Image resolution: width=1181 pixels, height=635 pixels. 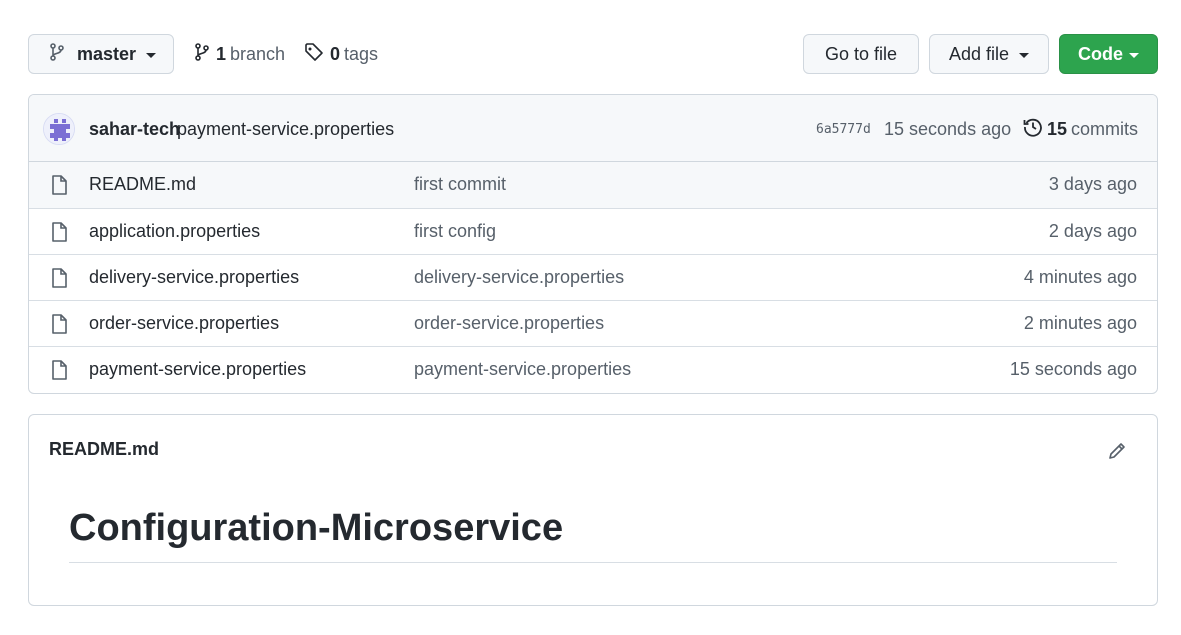 What do you see at coordinates (59, 129) in the screenshot?
I see `avatar` at bounding box center [59, 129].